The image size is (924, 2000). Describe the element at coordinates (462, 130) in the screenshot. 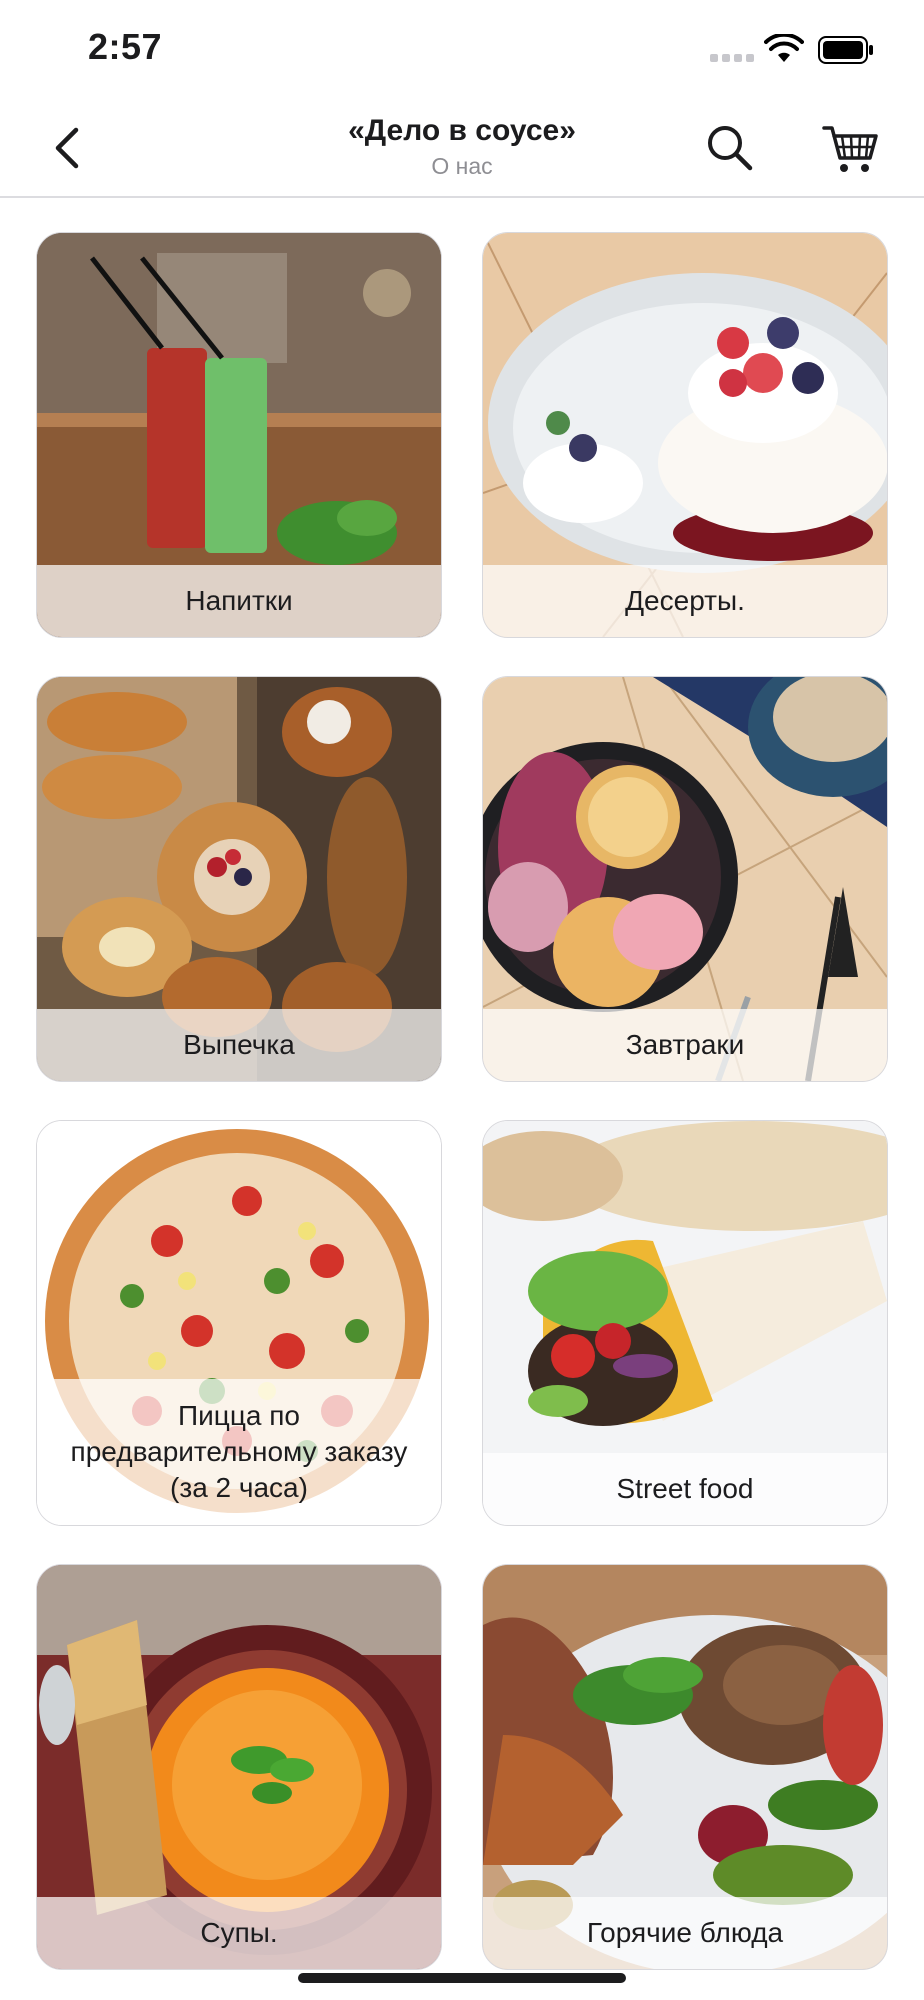

I see `page-title: «Дело в соусе»` at that location.